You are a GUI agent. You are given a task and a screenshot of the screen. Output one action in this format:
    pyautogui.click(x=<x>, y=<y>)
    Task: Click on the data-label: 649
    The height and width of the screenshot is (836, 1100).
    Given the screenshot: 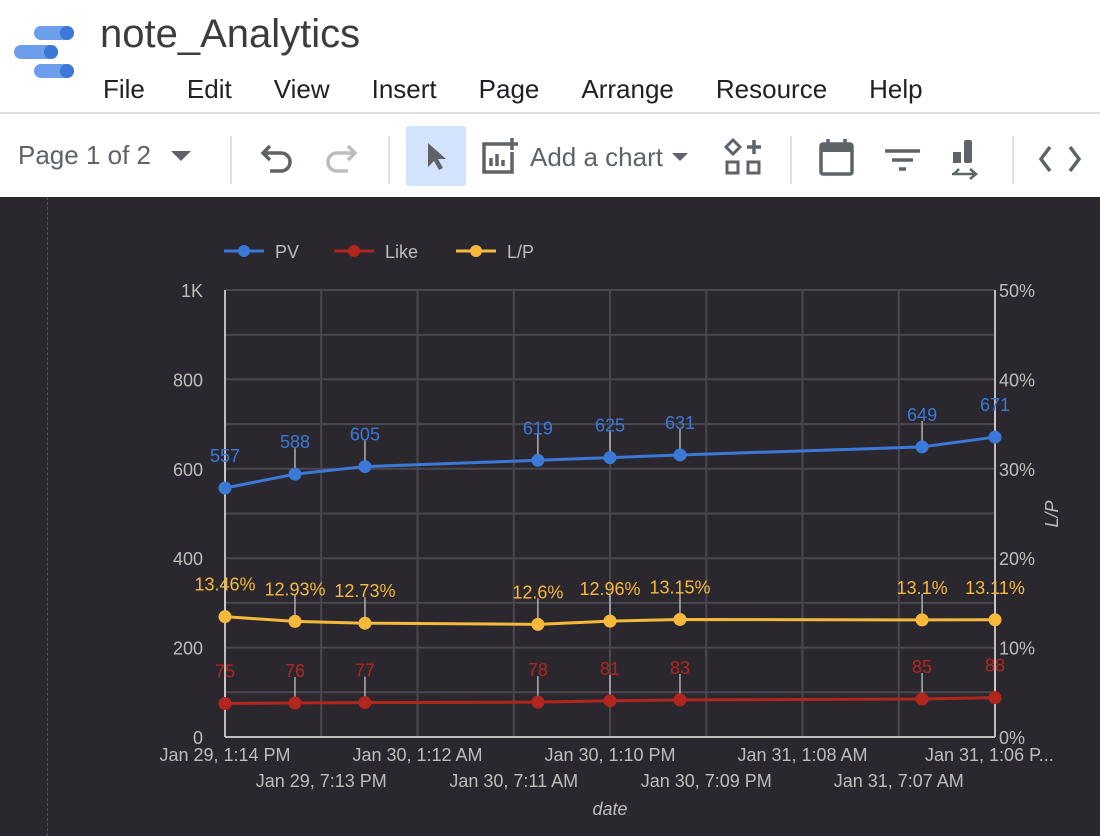 What is the action you would take?
    pyautogui.click(x=922, y=415)
    